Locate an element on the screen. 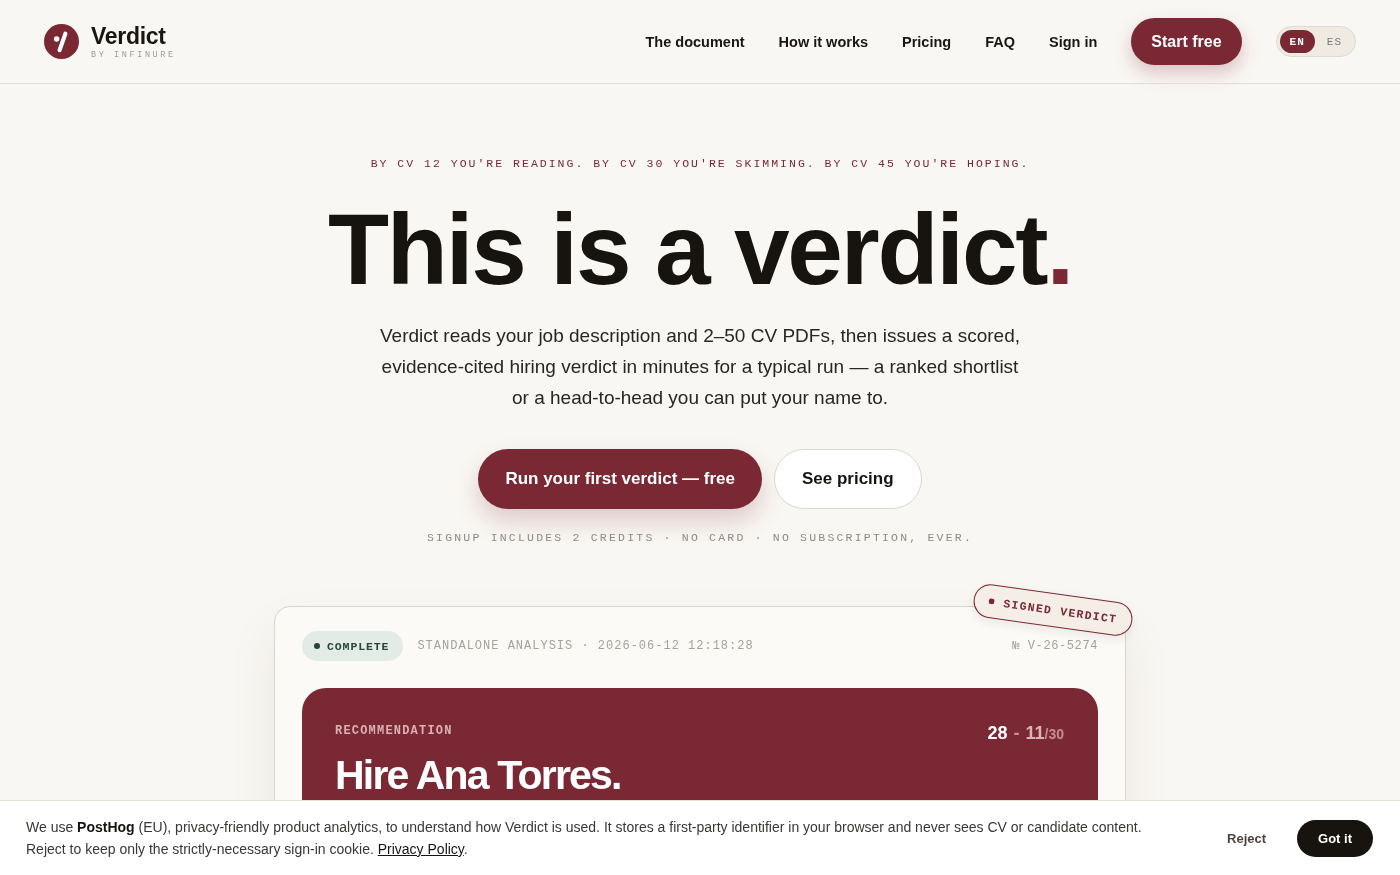 This screenshot has width=1400, height=875. status-label: COMPLETE is located at coordinates (358, 646).